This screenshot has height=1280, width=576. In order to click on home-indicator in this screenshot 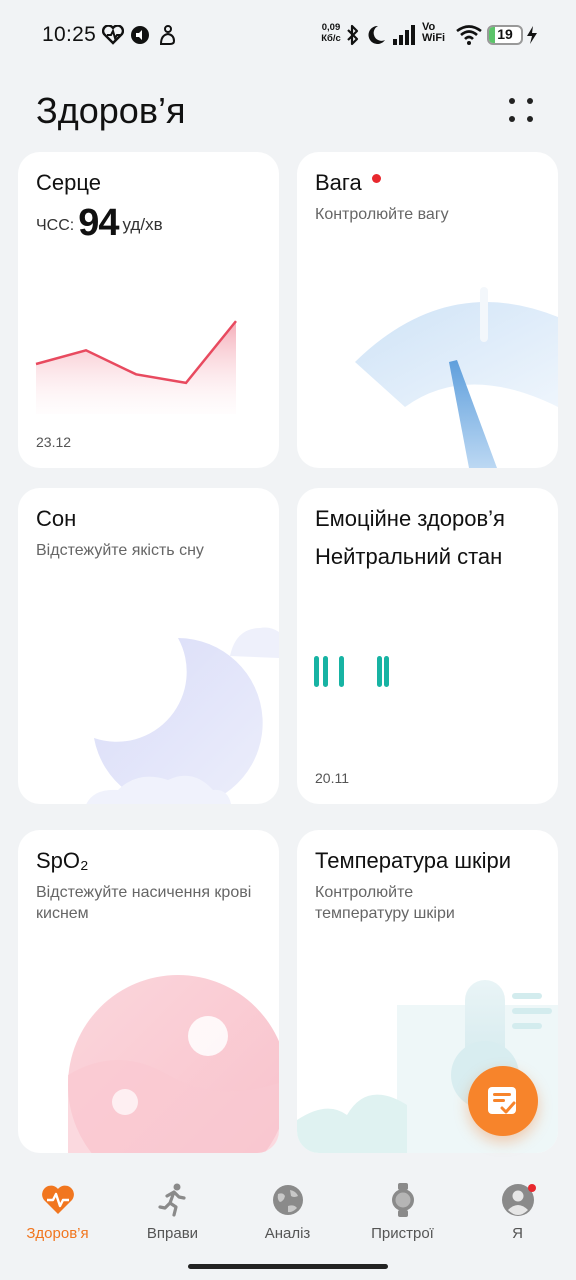, I will do `click(288, 1266)`.